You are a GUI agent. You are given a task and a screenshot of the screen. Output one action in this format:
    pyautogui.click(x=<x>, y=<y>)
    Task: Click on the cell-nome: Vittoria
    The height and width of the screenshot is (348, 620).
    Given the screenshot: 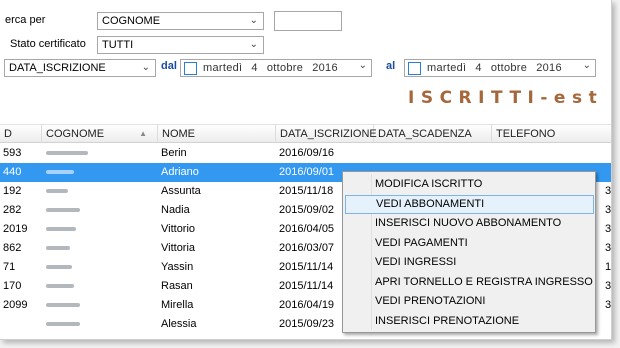 What is the action you would take?
    pyautogui.click(x=178, y=248)
    